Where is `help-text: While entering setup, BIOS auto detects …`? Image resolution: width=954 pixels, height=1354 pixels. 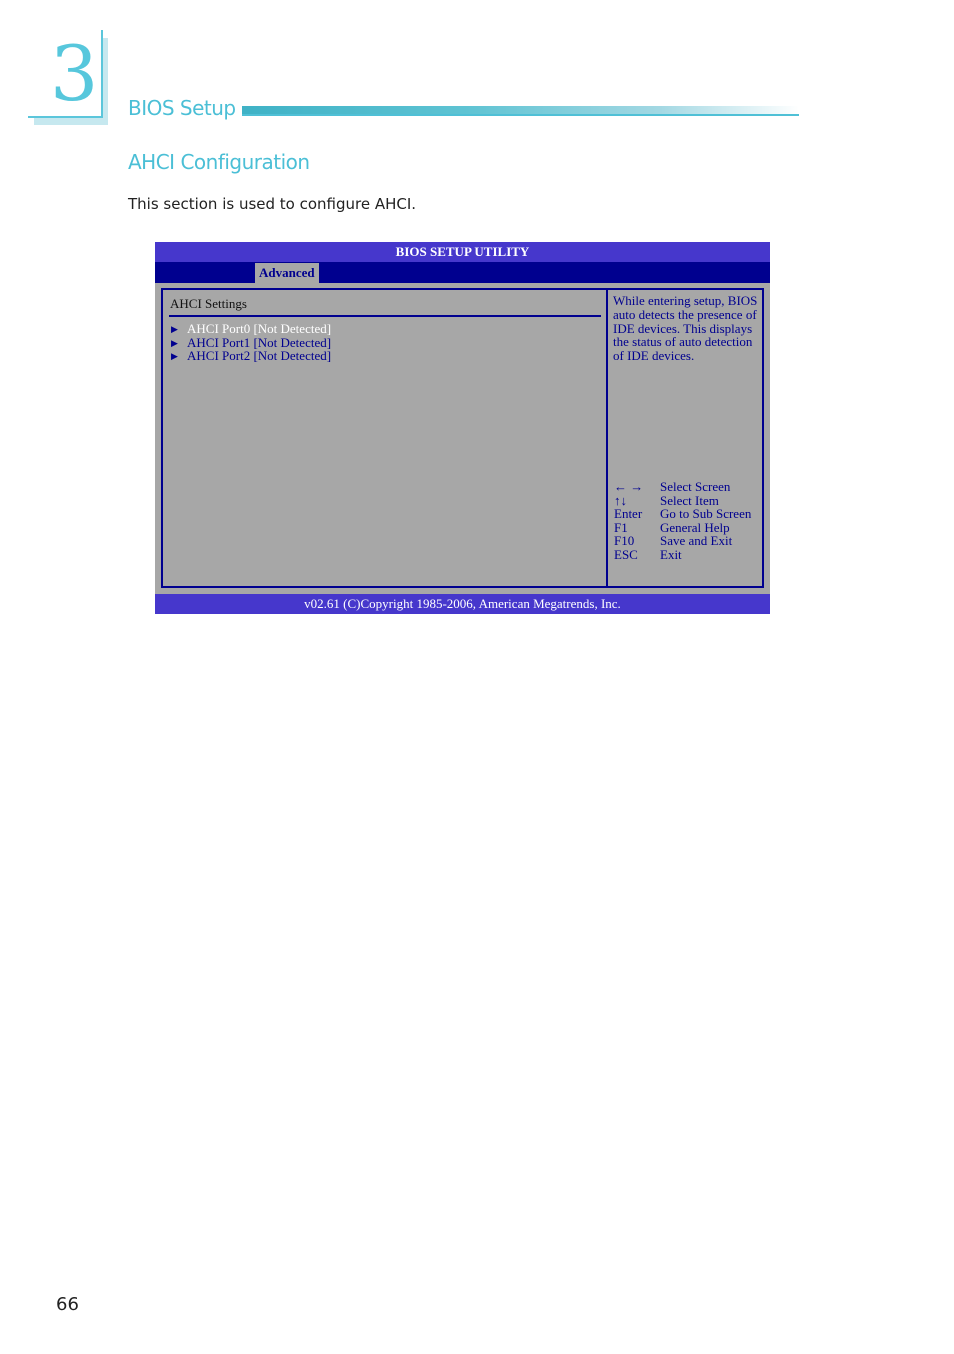
help-text: While entering setup, BIOS auto detects … is located at coordinates (685, 328).